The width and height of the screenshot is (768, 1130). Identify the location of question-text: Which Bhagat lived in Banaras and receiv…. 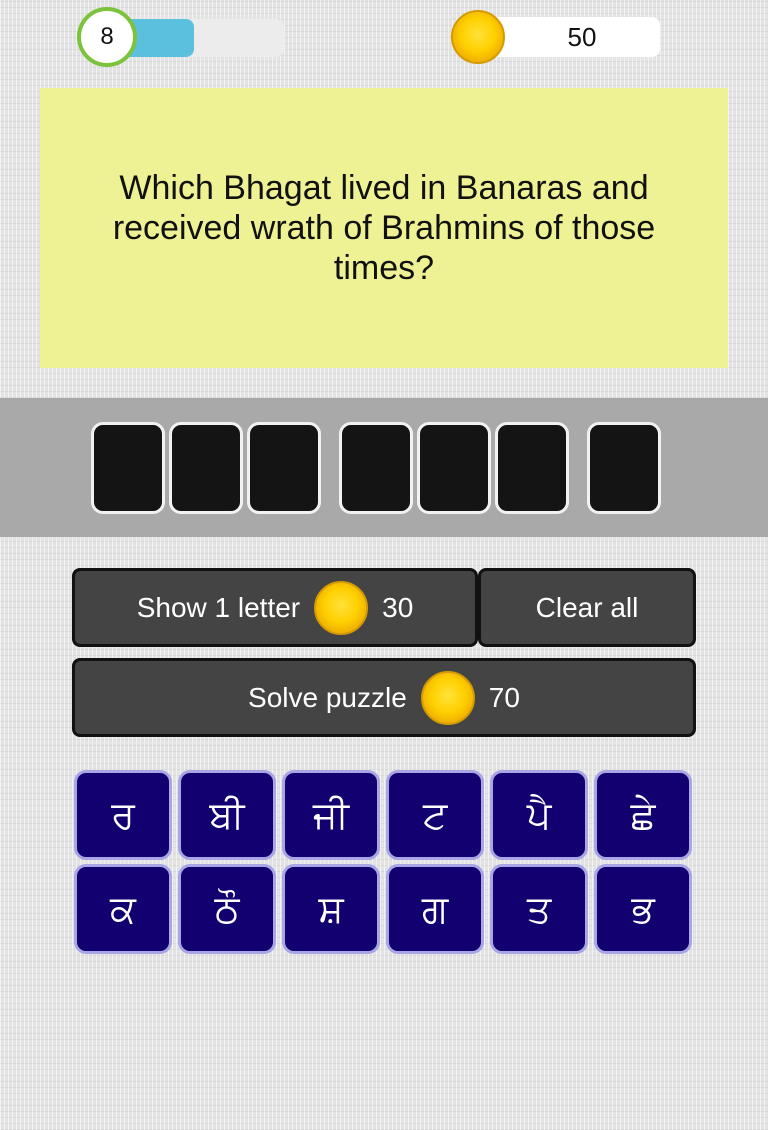
(384, 228).